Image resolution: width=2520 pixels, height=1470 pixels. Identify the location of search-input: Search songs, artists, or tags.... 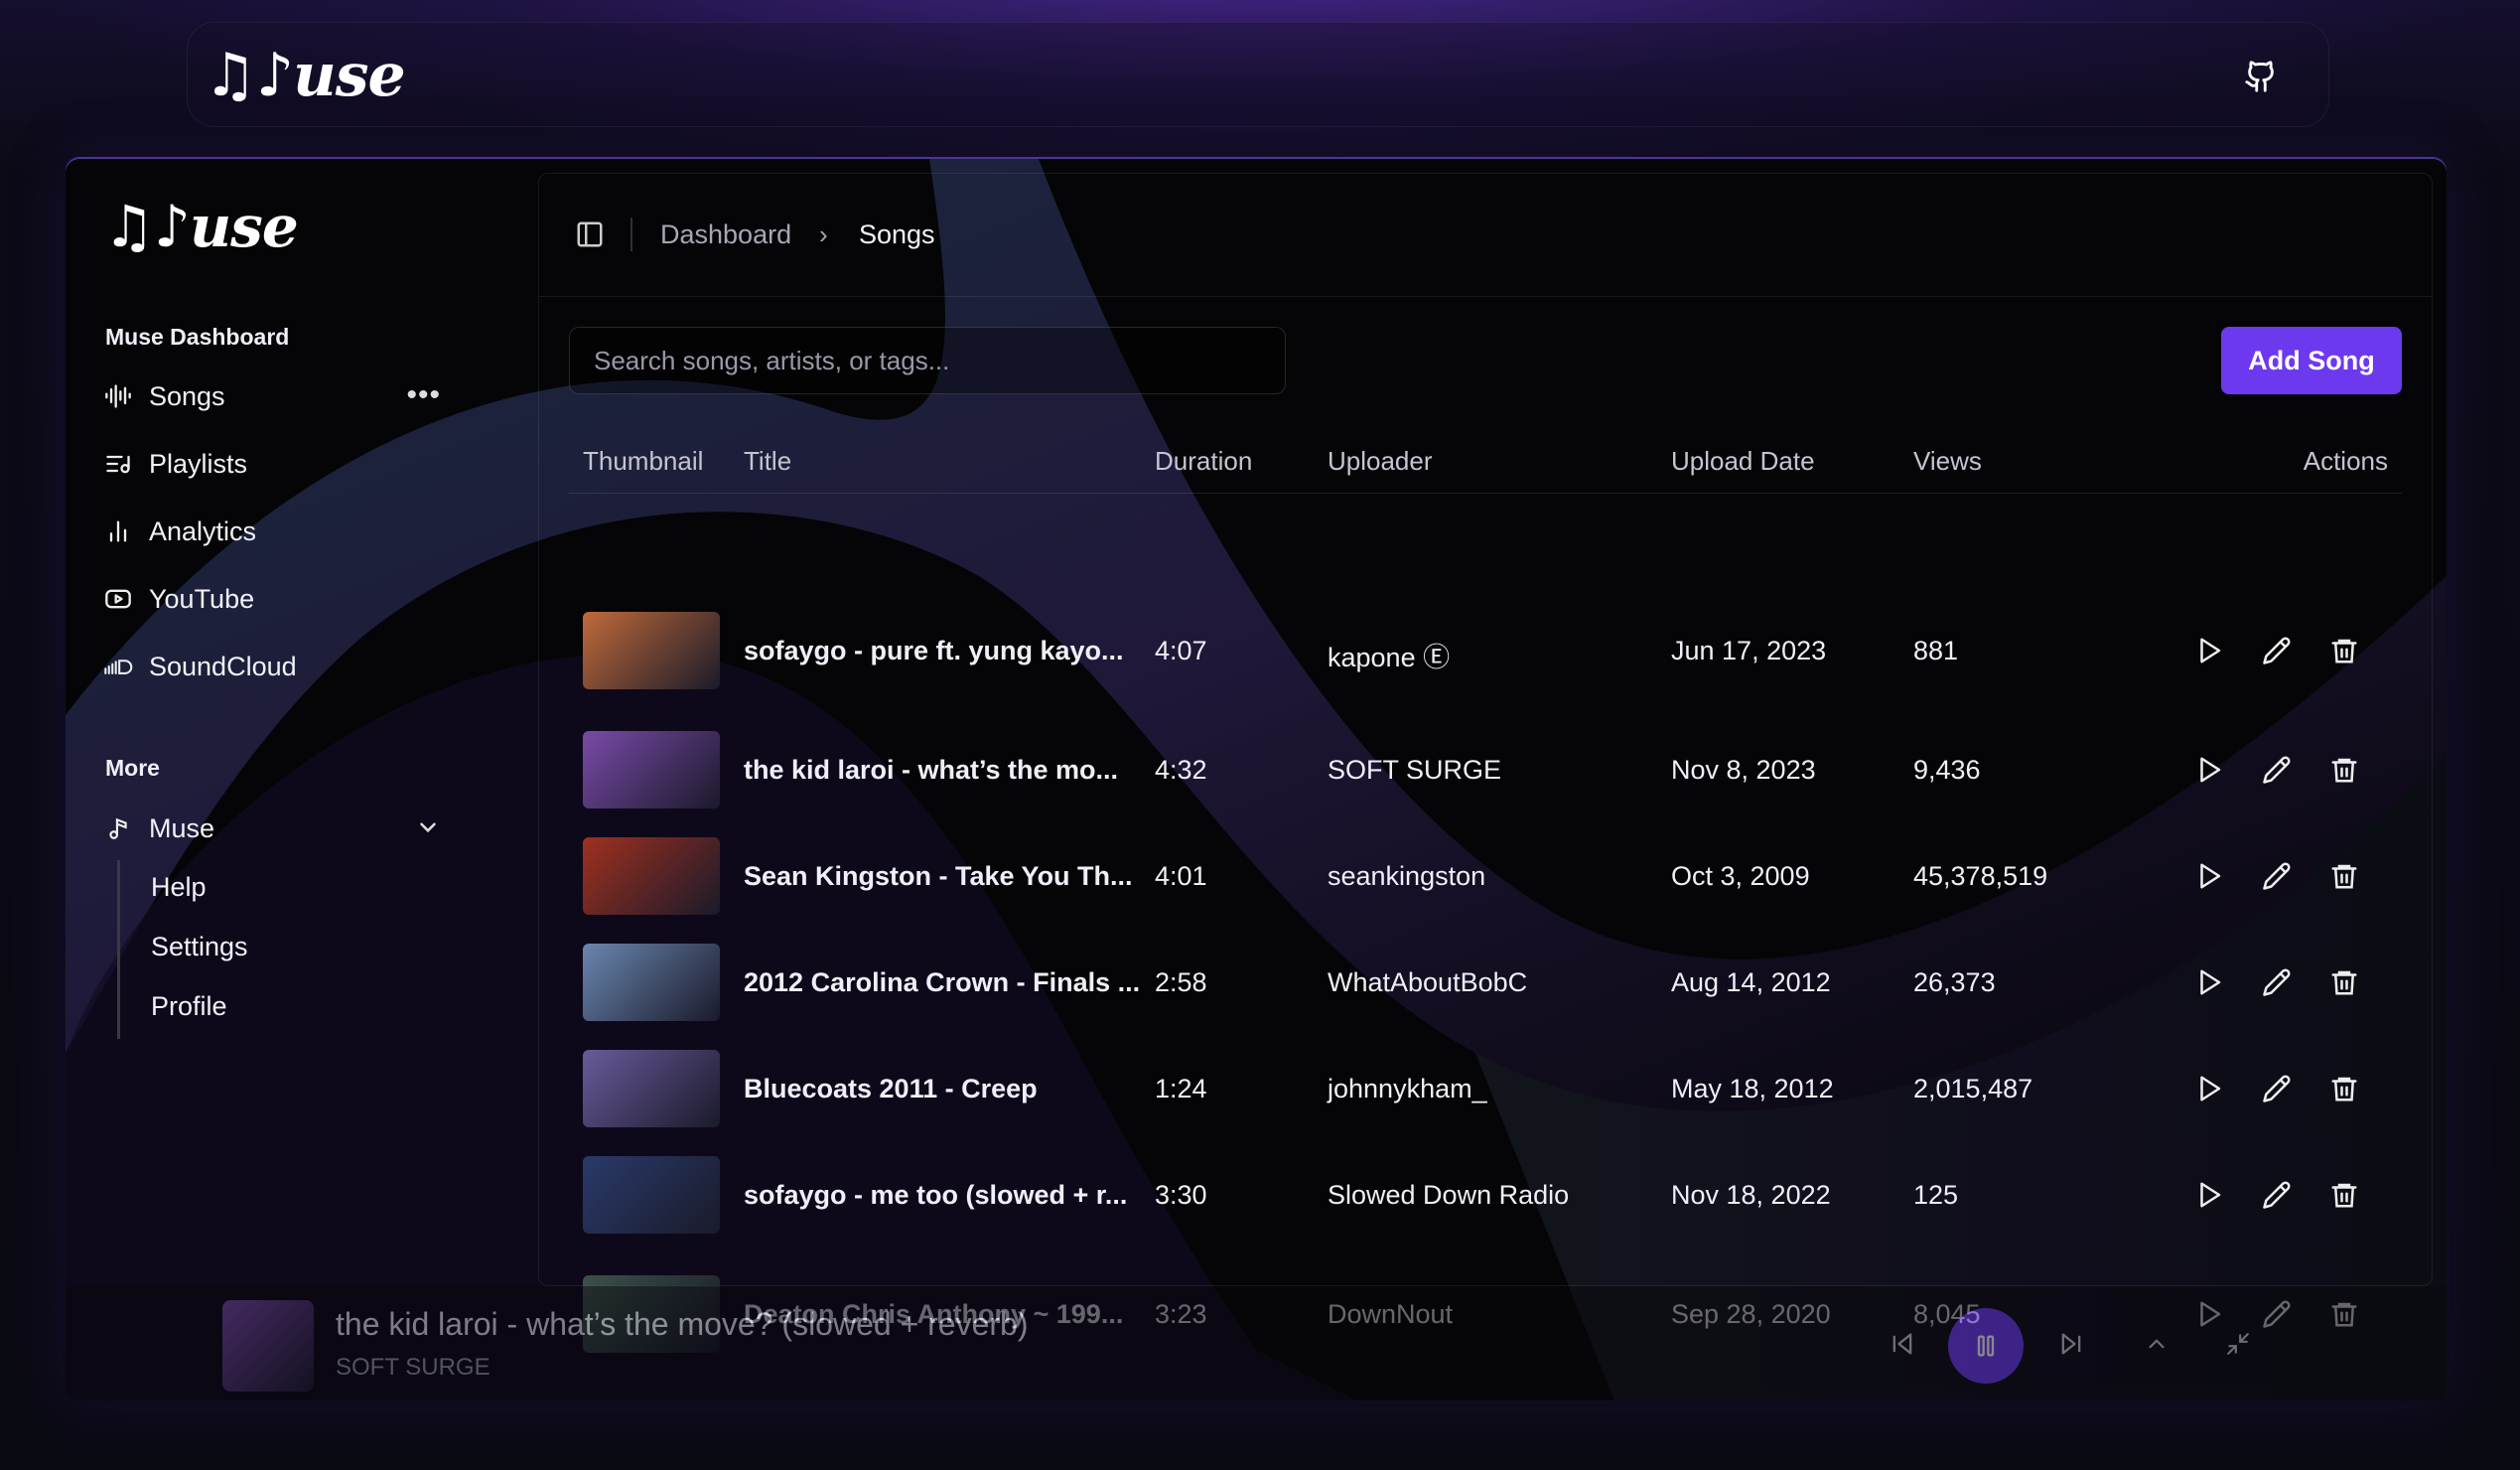
(927, 360).